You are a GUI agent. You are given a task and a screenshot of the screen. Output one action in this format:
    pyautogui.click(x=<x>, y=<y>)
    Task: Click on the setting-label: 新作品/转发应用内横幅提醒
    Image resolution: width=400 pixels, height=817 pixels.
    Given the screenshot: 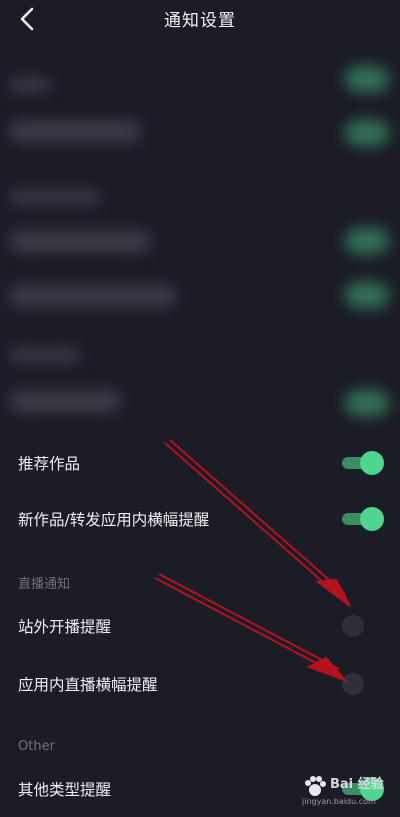 What is the action you would take?
    pyautogui.click(x=114, y=520)
    